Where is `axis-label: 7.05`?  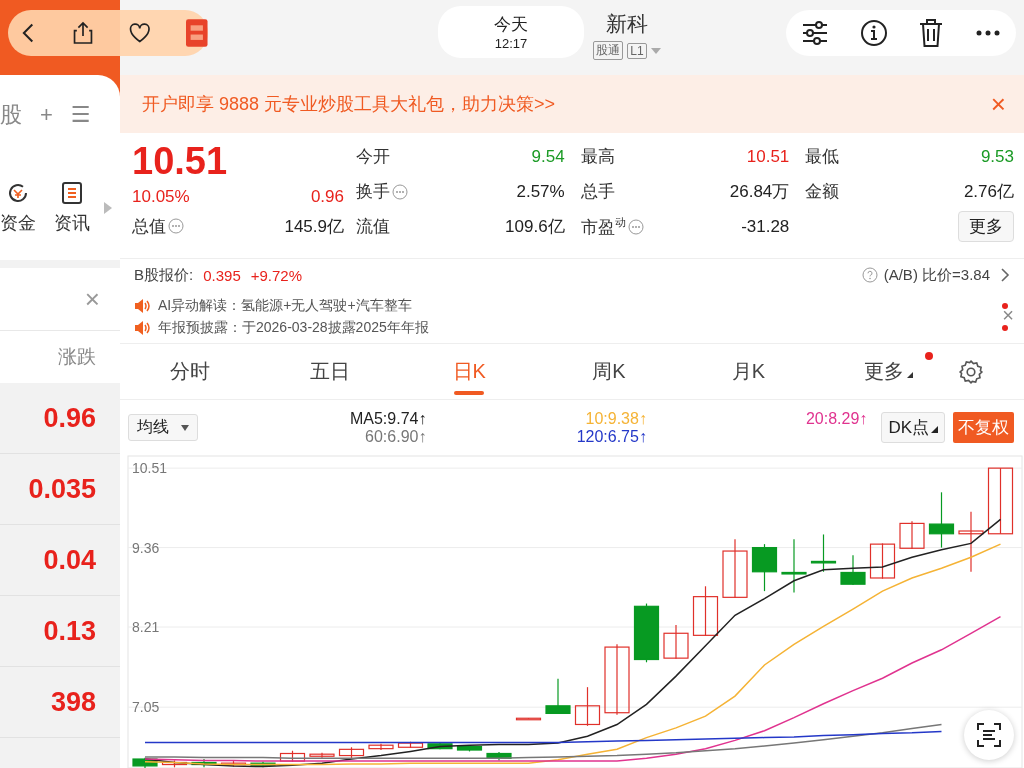
axis-label: 7.05 is located at coordinates (146, 707).